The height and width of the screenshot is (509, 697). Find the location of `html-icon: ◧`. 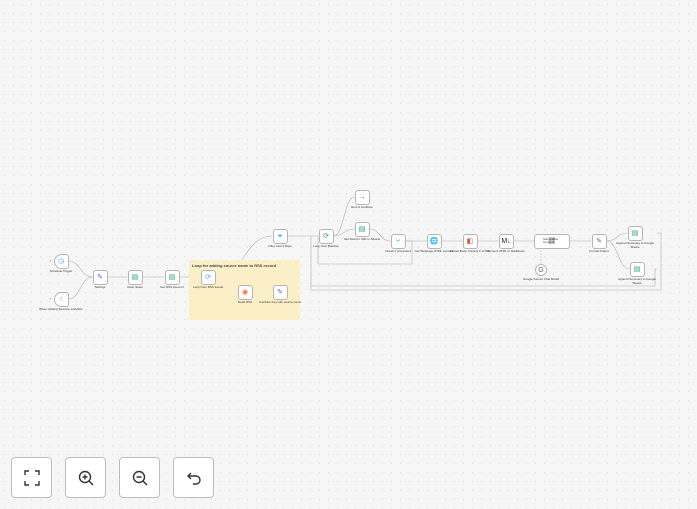

html-icon: ◧ is located at coordinates (470, 241).